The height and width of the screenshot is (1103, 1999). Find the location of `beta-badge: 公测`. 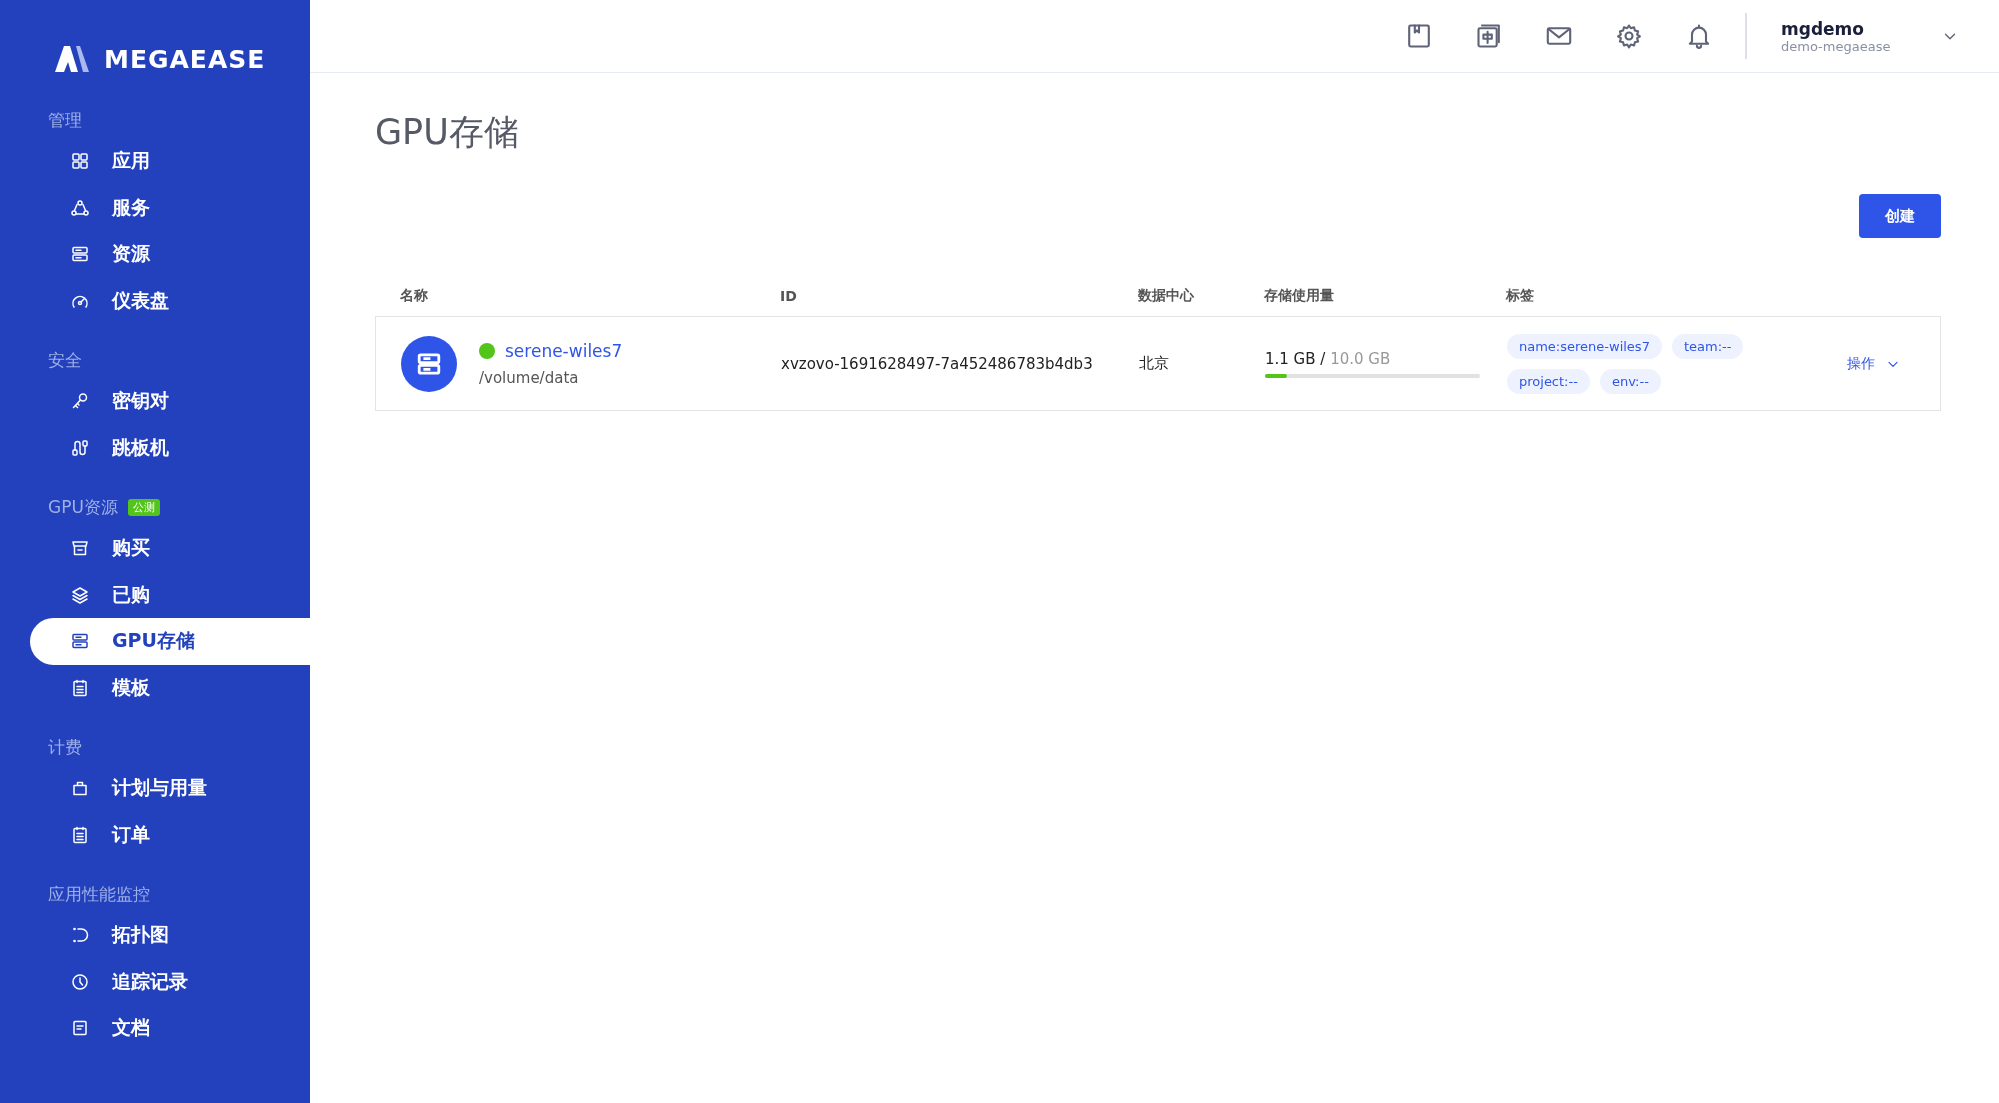

beta-badge: 公测 is located at coordinates (143, 507).